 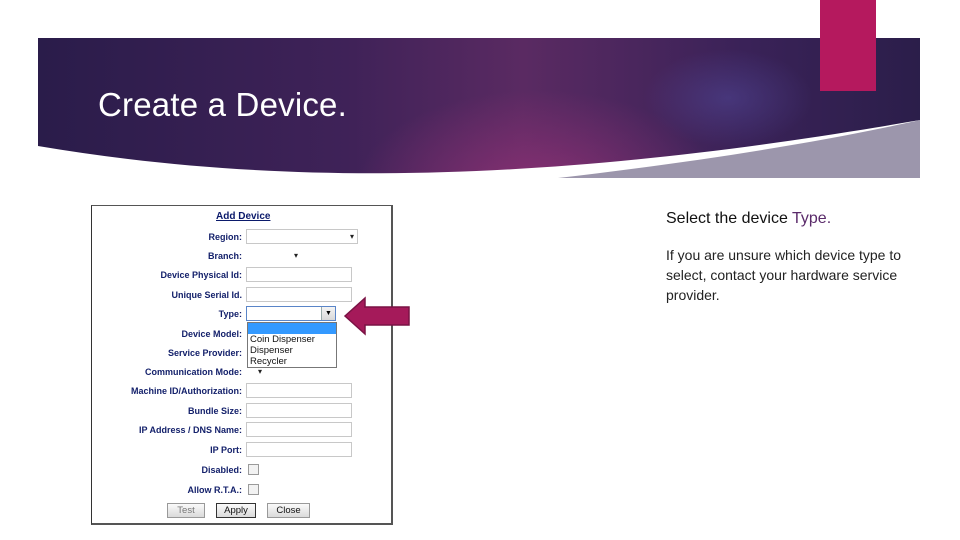 What do you see at coordinates (224, 256) in the screenshot?
I see `field-label: Branch:` at bounding box center [224, 256].